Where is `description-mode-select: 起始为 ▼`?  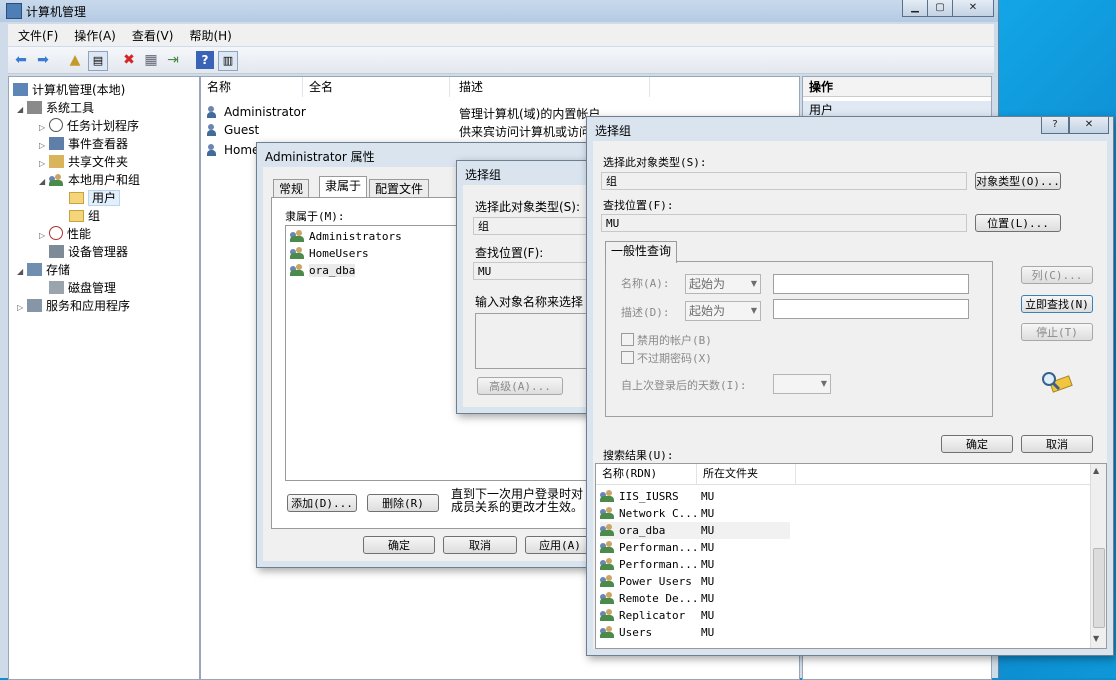 description-mode-select: 起始为 ▼ is located at coordinates (723, 311).